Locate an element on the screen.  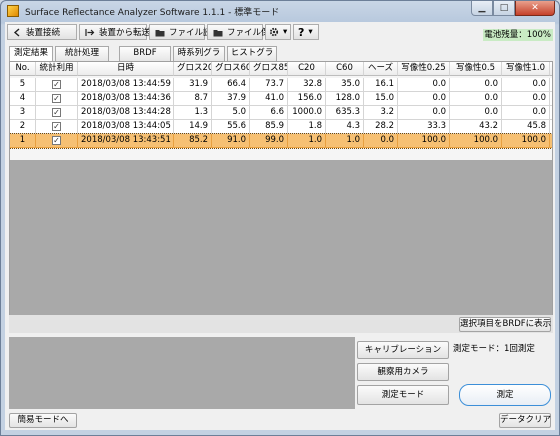
minimize-button: ▁ is located at coordinates (482, 8).